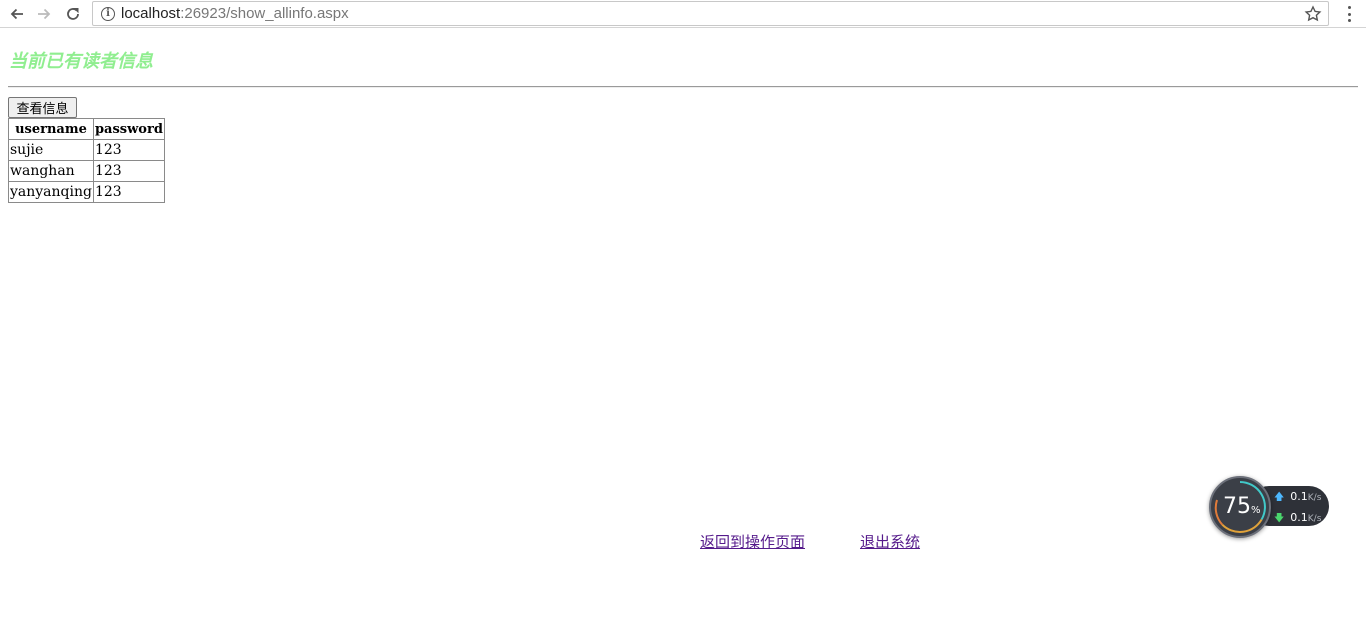  I want to click on divider, so click(683, 87).